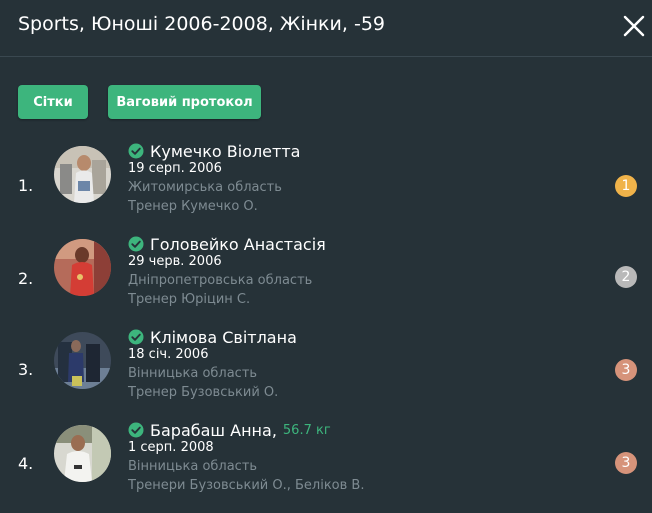 The width and height of the screenshot is (652, 513). Describe the element at coordinates (171, 447) in the screenshot. I see `birth-date: 1 серп. 2008` at that location.